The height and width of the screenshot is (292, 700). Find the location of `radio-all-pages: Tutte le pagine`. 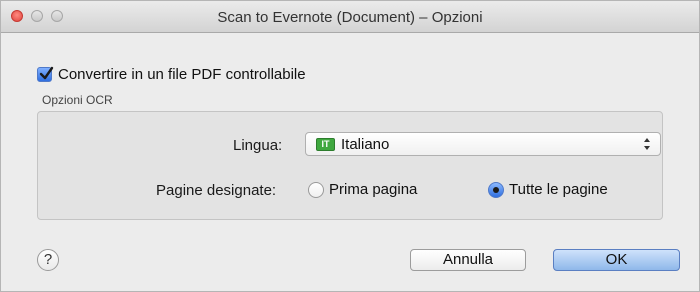

radio-all-pages: Tutte le pagine is located at coordinates (548, 189).